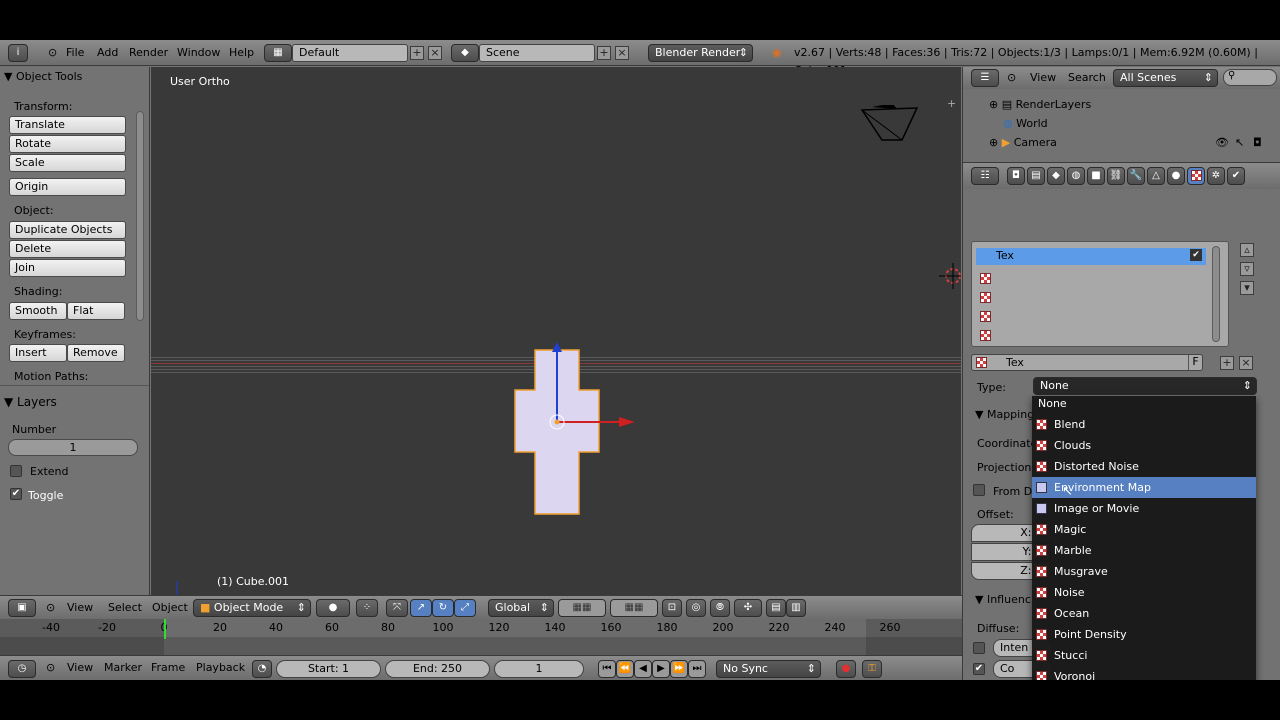 This screenshot has height=720, width=1280. Describe the element at coordinates (1116, 176) in the screenshot. I see `constraints-tab-icon: ⛓` at that location.